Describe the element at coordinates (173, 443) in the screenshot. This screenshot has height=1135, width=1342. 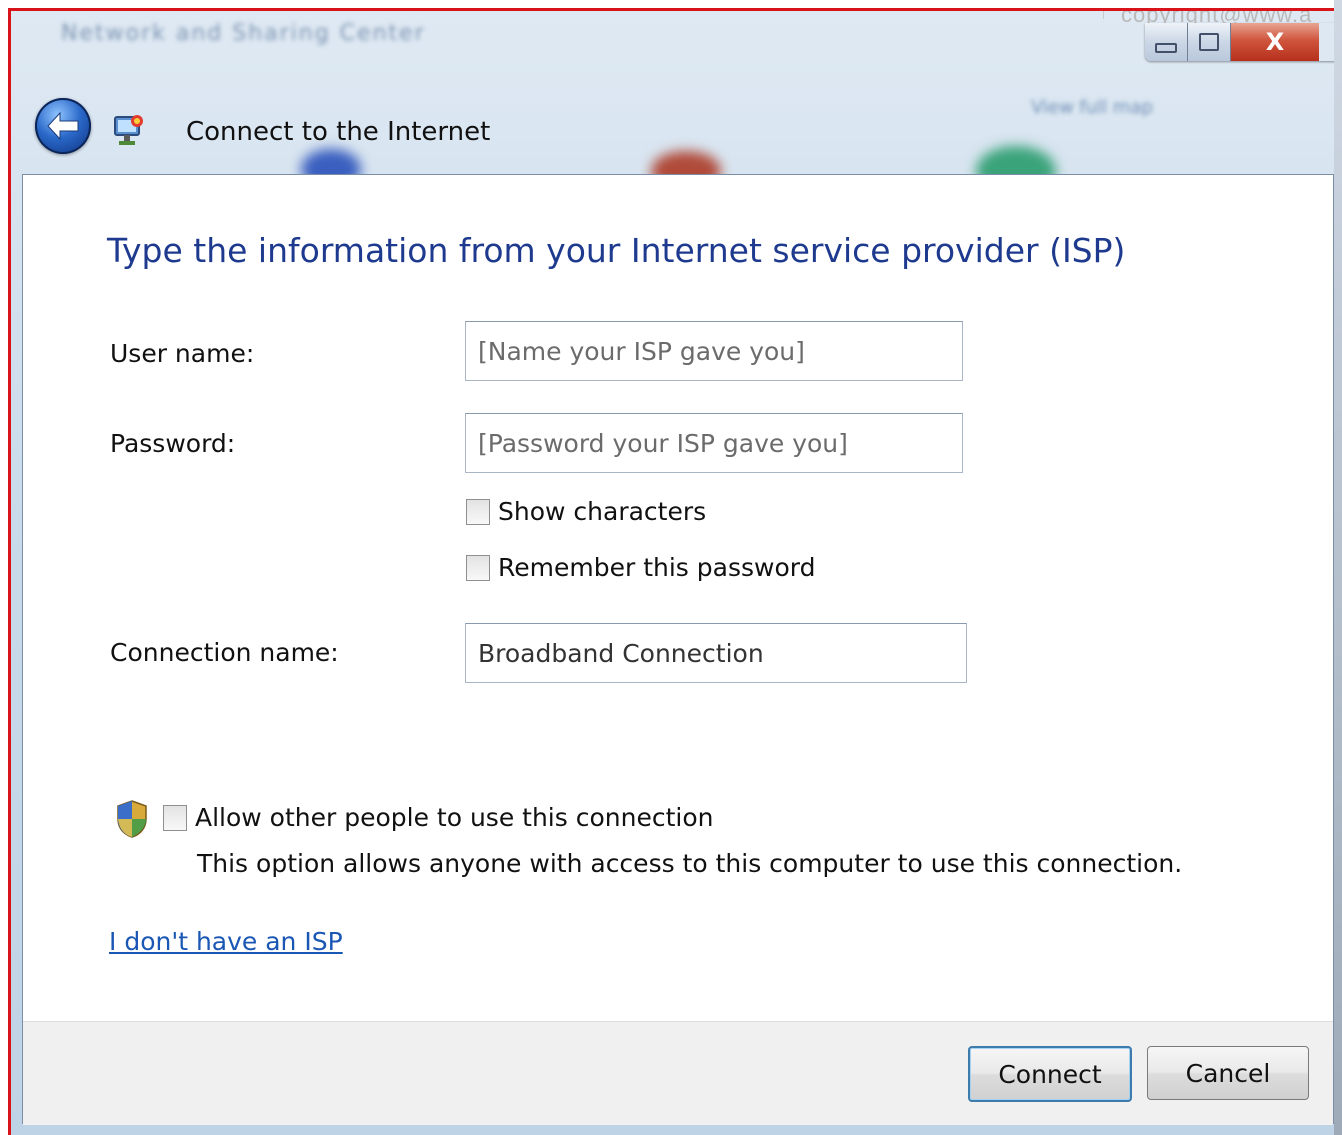
I see `password-label: Password:` at that location.